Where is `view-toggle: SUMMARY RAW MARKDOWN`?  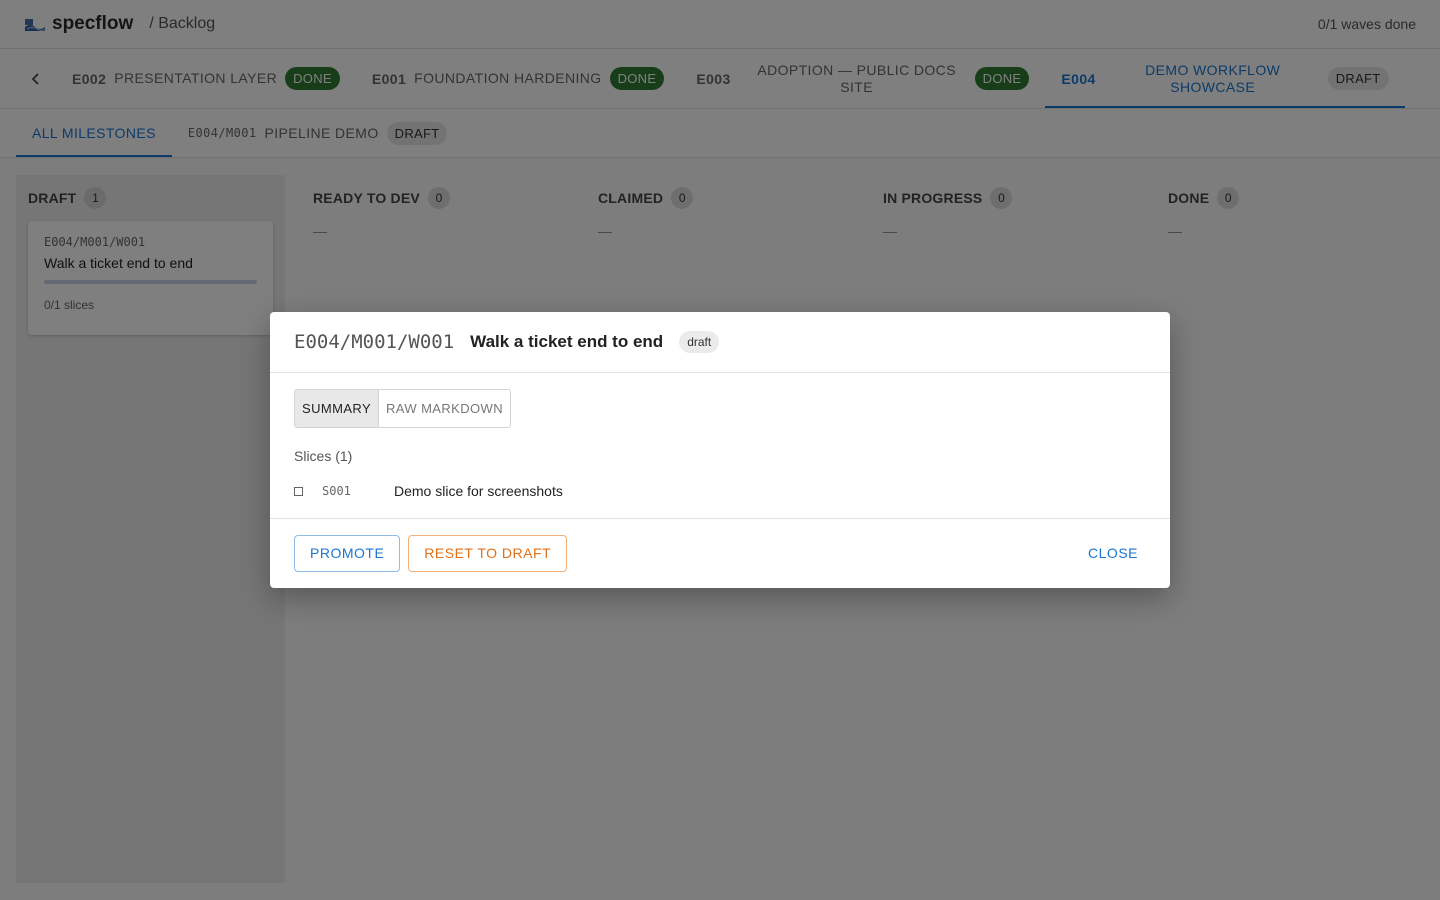 view-toggle: SUMMARY RAW MARKDOWN is located at coordinates (402, 408).